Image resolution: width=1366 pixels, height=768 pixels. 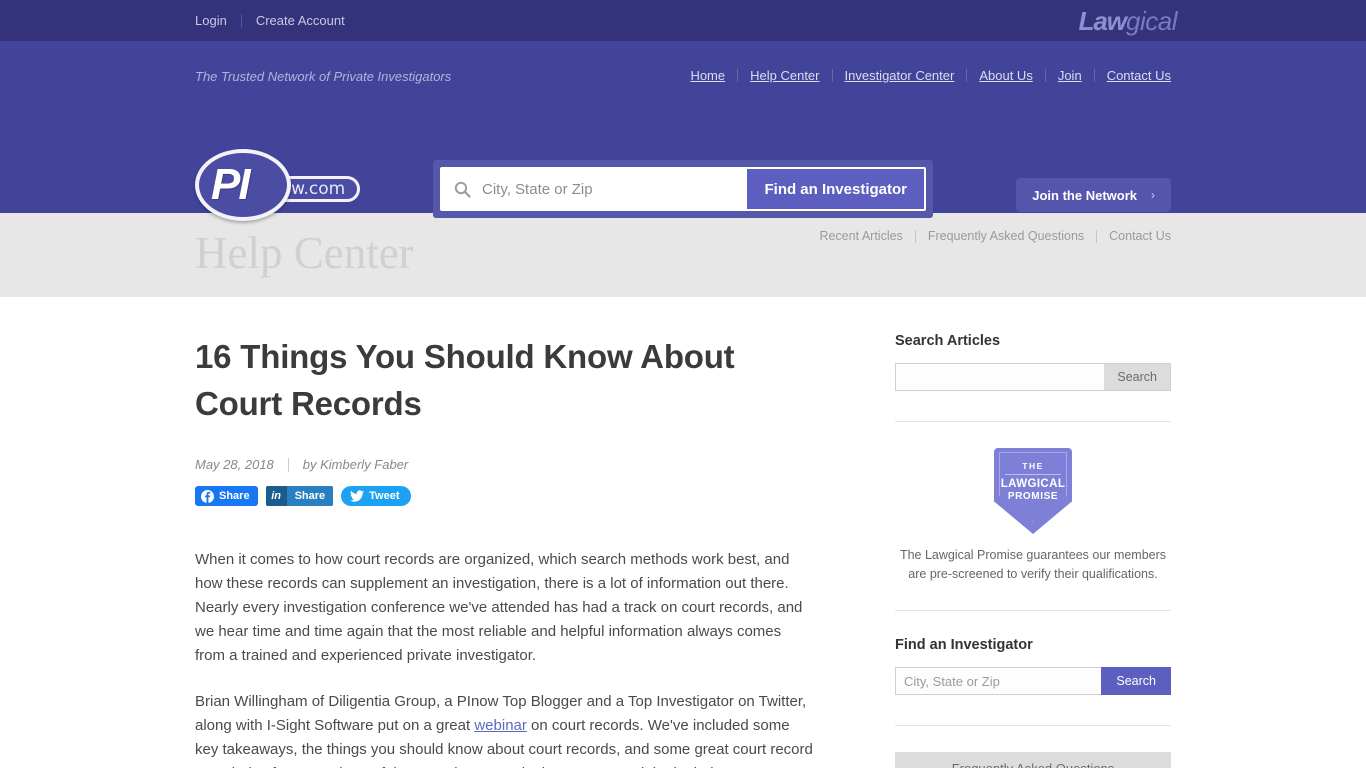 What do you see at coordinates (1033, 474) in the screenshot?
I see `badge-rule` at bounding box center [1033, 474].